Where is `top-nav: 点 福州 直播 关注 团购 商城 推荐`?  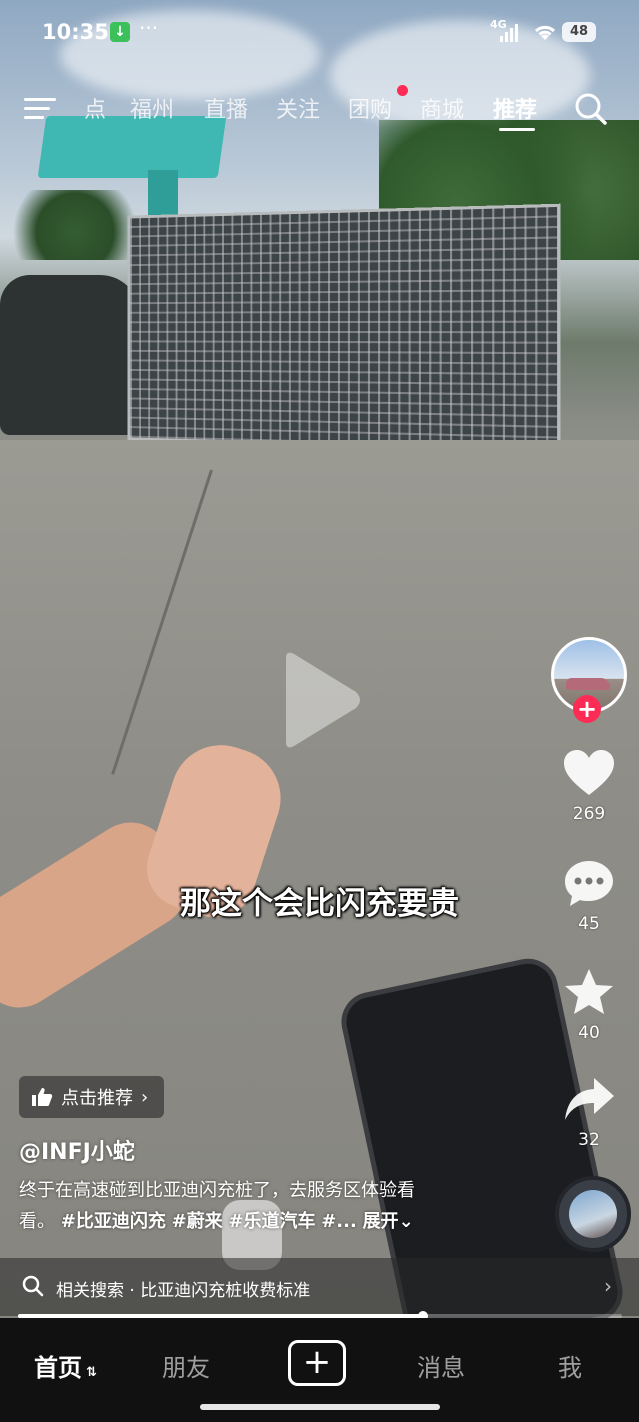 top-nav: 点 福州 直播 关注 团购 商城 推荐 is located at coordinates (319, 108).